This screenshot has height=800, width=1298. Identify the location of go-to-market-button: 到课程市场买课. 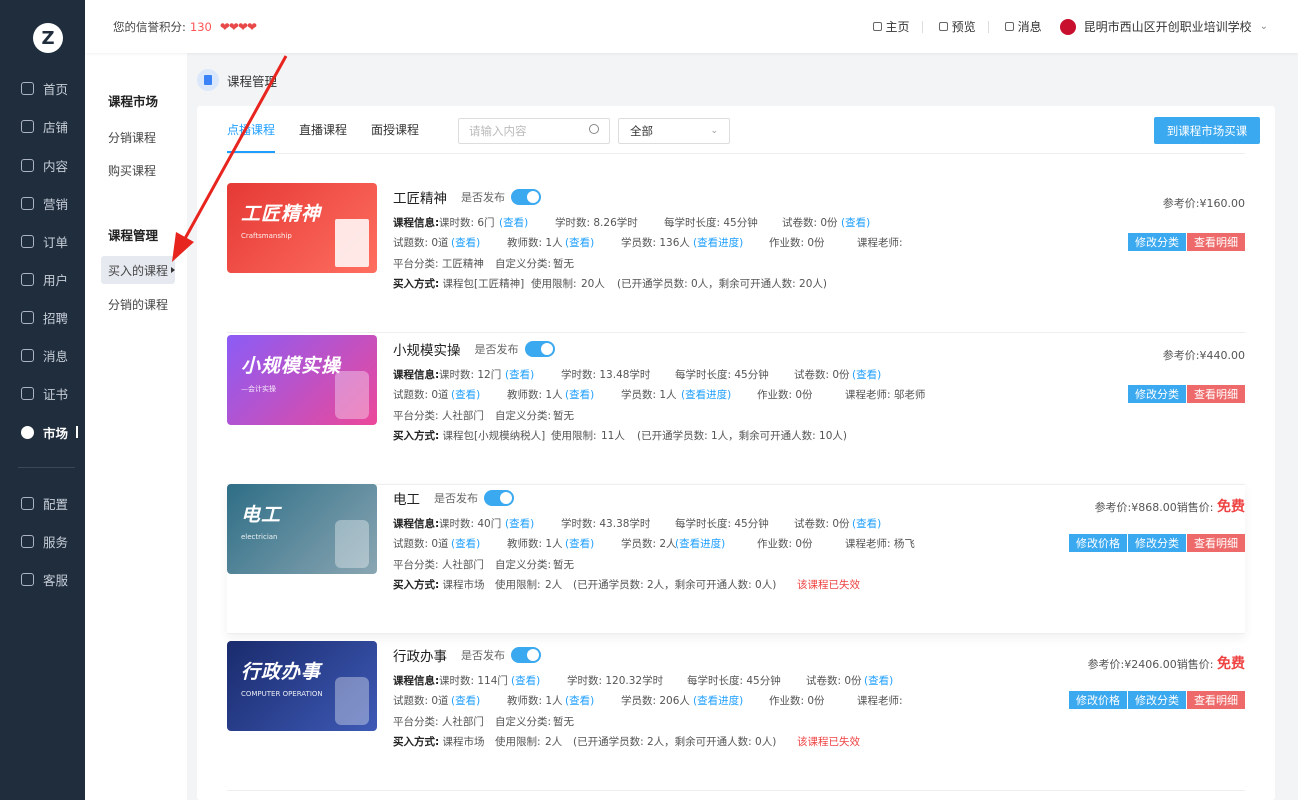
(1207, 130).